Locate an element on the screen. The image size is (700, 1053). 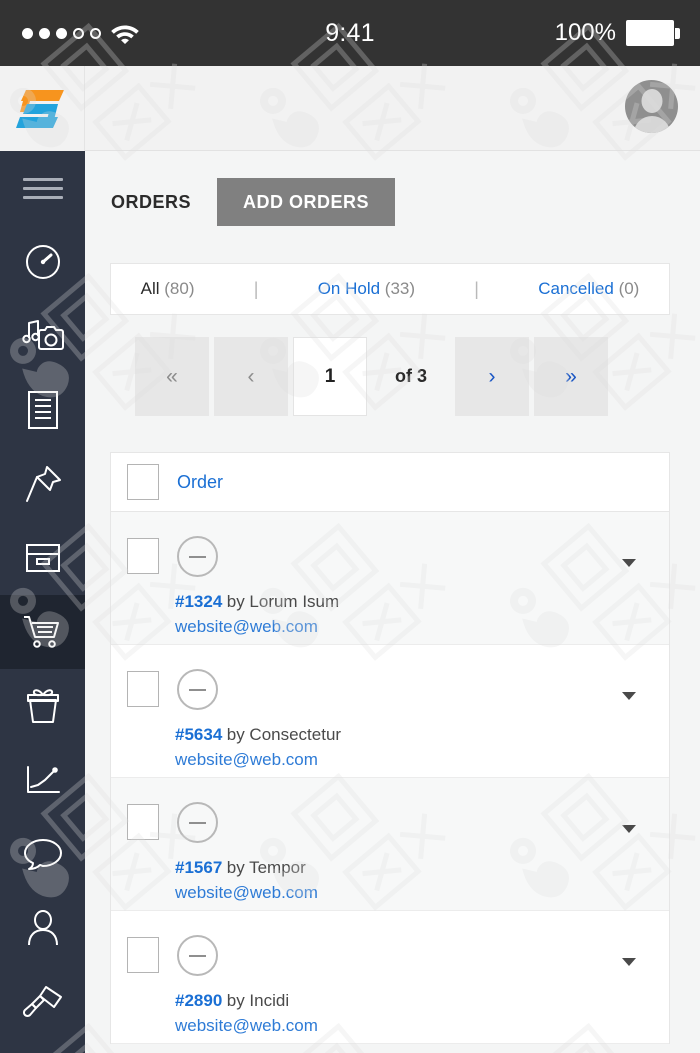
gift-box-icon is located at coordinates (43, 706).